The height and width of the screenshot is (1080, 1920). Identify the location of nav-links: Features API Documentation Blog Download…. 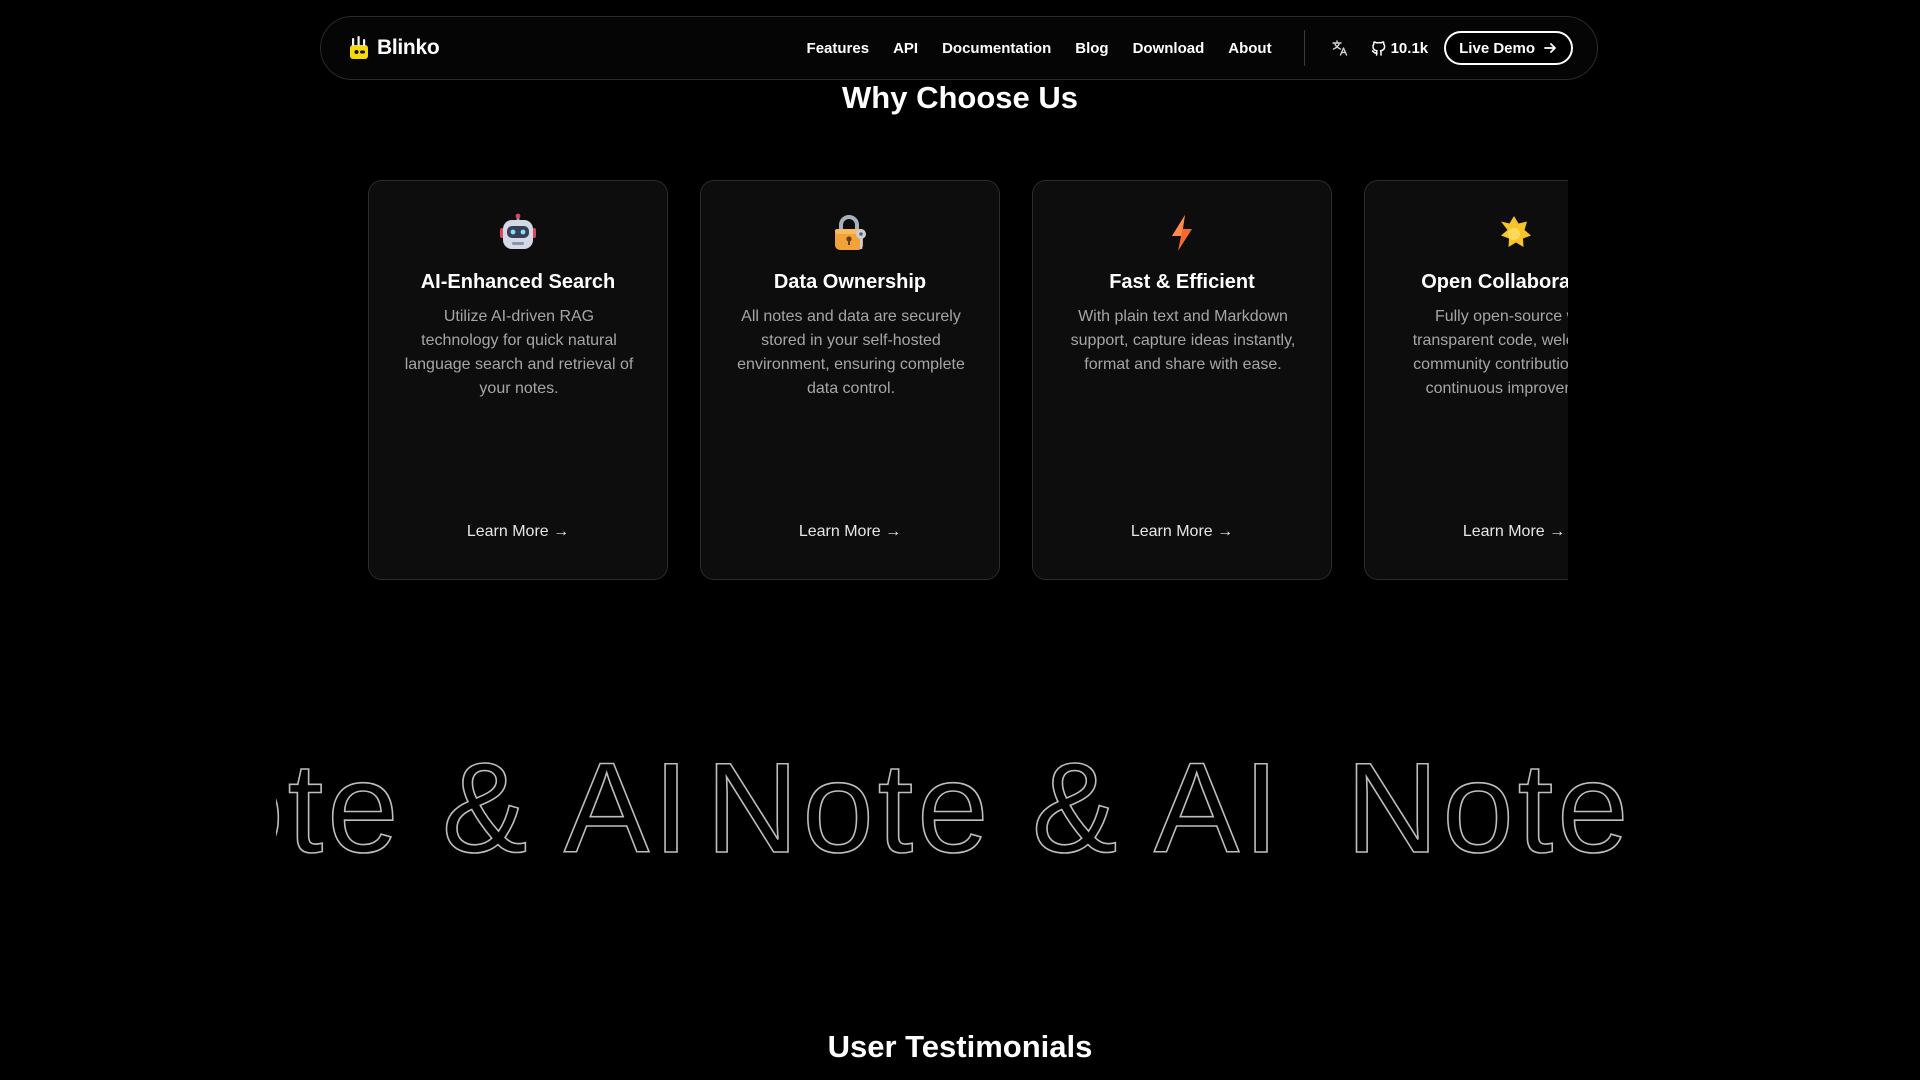
(1039, 48).